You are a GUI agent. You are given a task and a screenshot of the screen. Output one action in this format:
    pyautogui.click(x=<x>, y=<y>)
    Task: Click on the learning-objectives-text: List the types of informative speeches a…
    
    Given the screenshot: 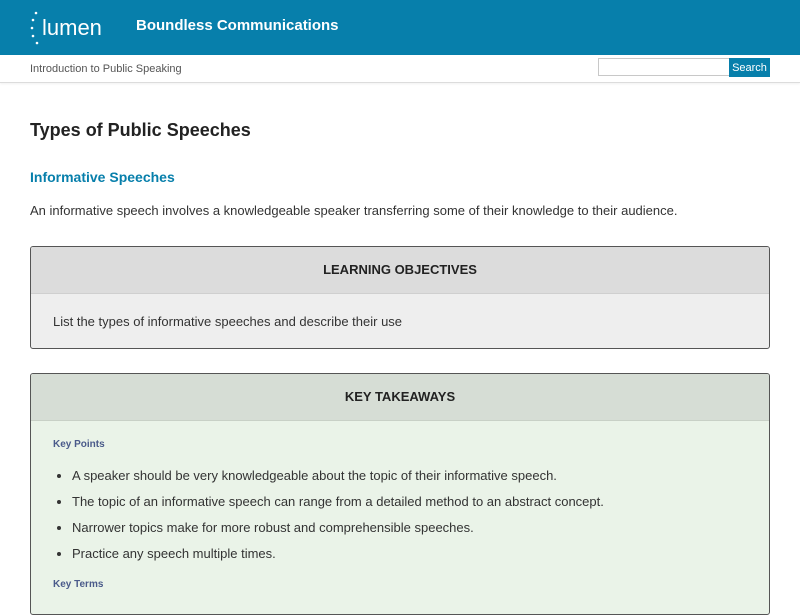 What is the action you would take?
    pyautogui.click(x=228, y=321)
    